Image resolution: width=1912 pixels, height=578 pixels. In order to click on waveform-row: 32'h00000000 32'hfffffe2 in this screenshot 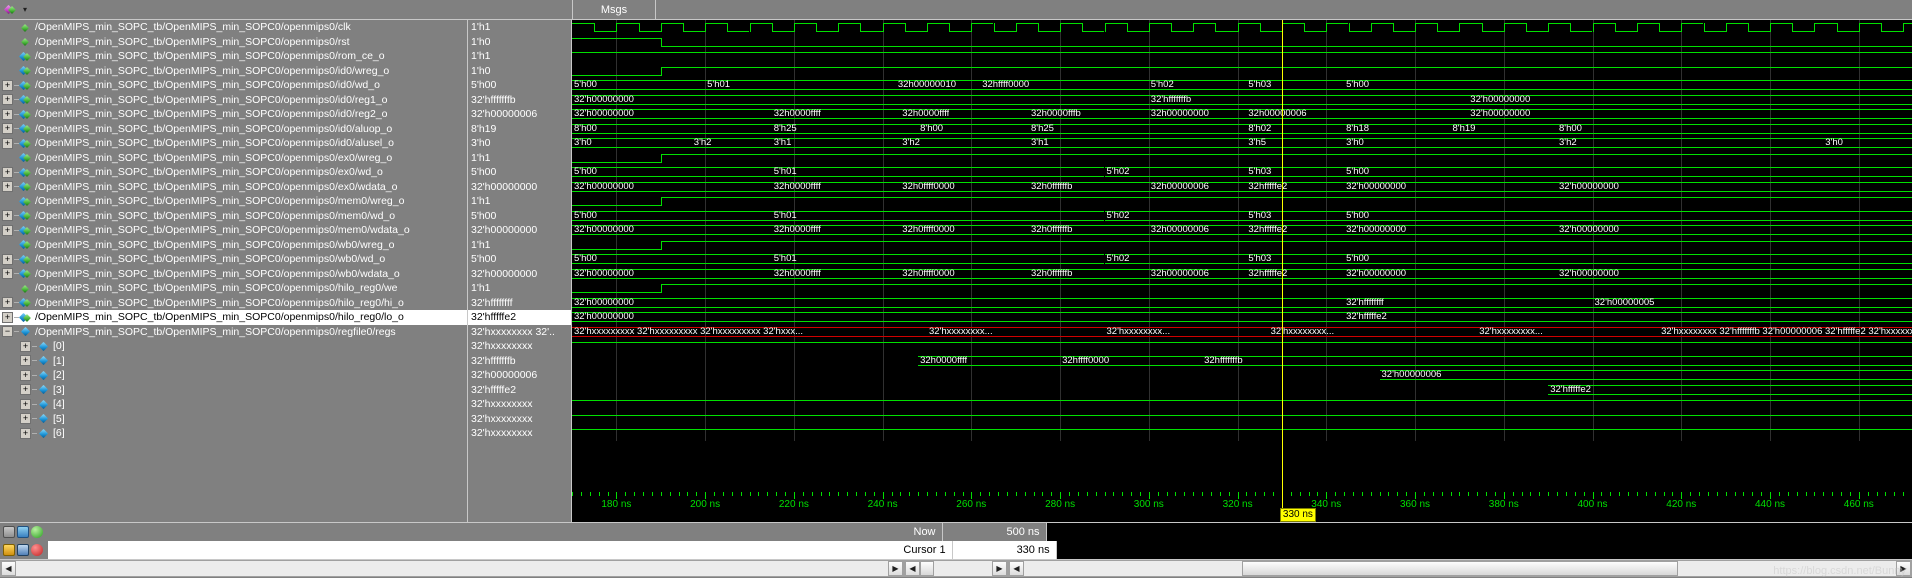, I will do `click(1242, 317)`.